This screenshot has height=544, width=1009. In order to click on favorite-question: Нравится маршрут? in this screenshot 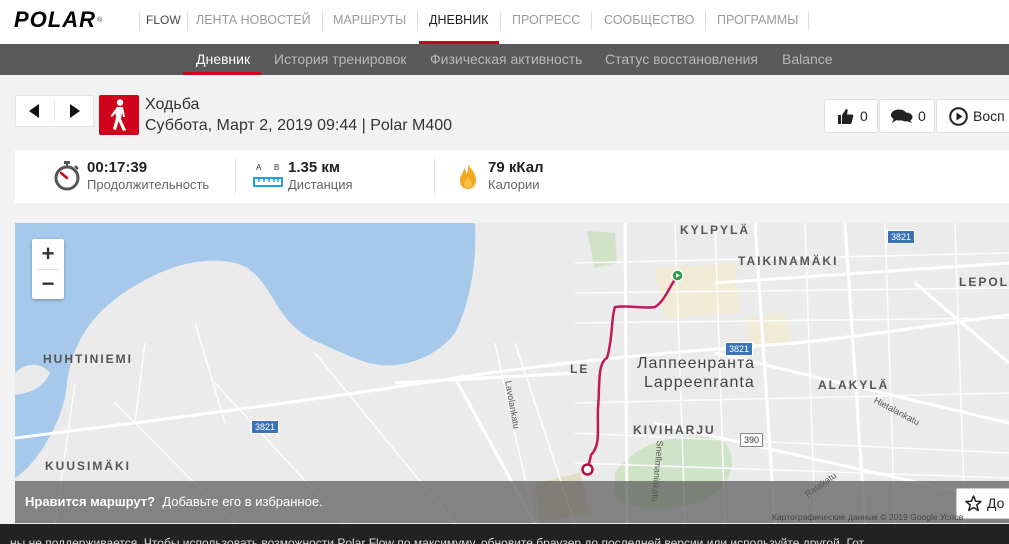, I will do `click(90, 501)`.